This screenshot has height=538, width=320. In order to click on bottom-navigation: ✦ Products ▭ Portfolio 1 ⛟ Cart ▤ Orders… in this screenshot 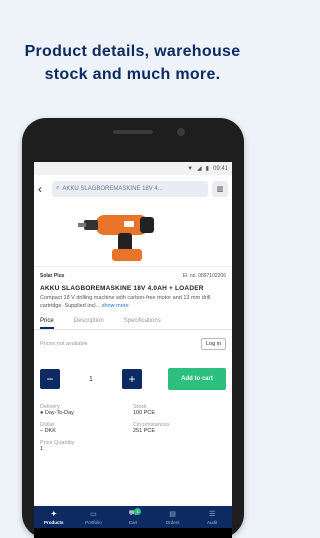, I will do `click(133, 517)`.